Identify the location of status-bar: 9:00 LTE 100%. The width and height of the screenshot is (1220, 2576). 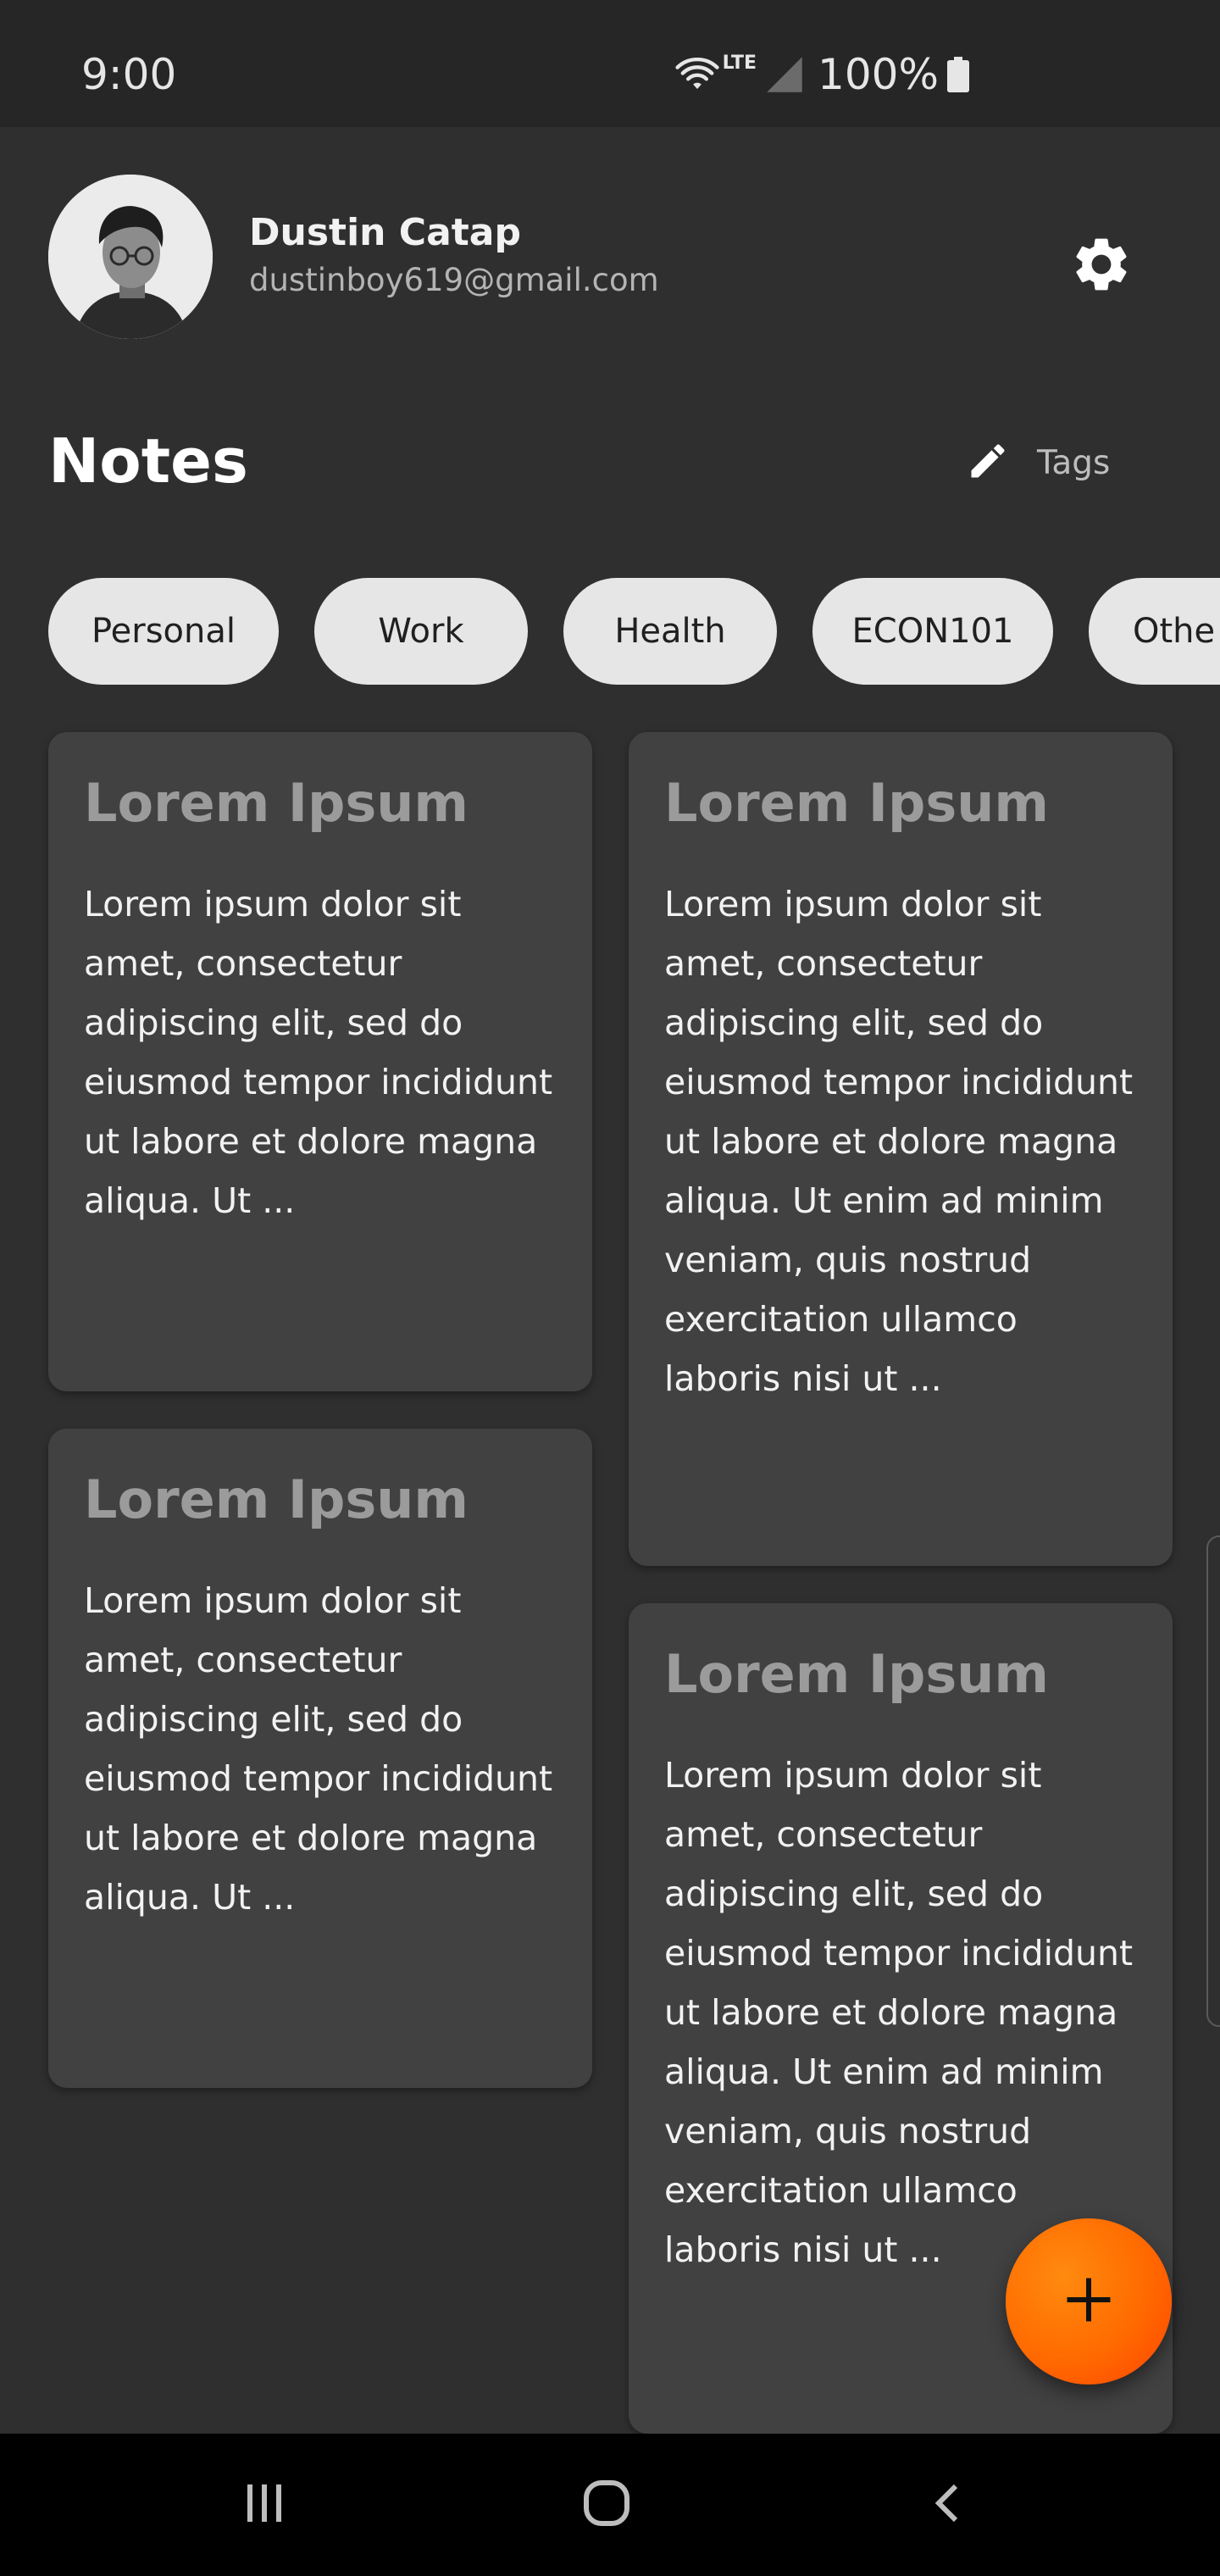
(610, 63).